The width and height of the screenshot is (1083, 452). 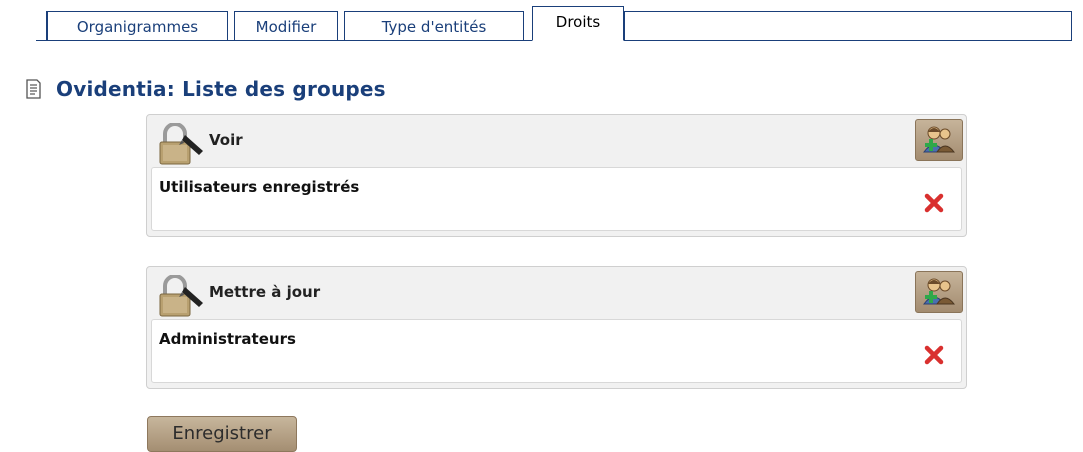 What do you see at coordinates (556, 199) in the screenshot?
I see `group-list: Utilisateurs enregistrés` at bounding box center [556, 199].